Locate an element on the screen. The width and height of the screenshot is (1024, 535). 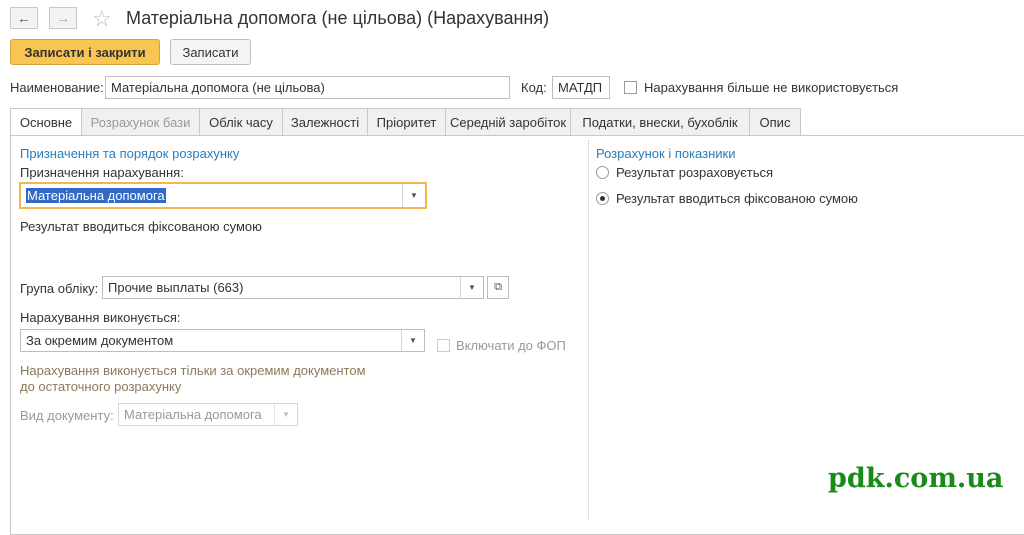
back-button: ← is located at coordinates (24, 18).